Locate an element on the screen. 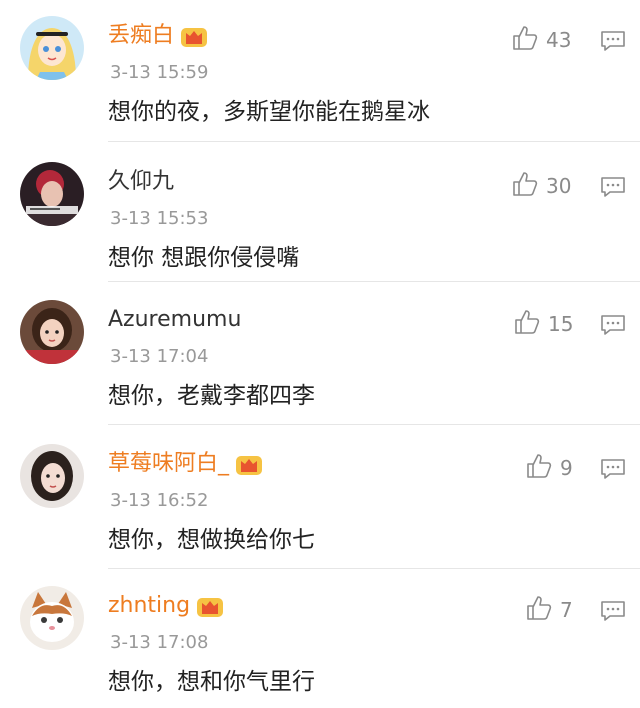 The image size is (640, 708). like-count: 9 is located at coordinates (566, 468).